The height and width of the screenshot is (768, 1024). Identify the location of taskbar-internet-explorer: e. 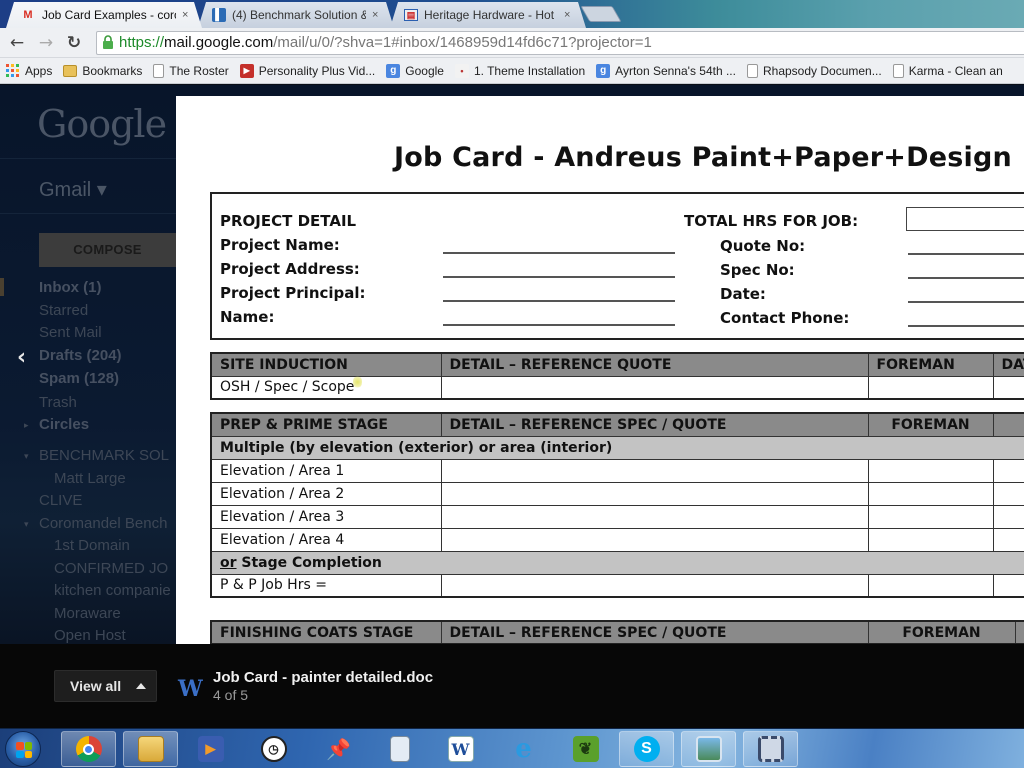
(523, 749).